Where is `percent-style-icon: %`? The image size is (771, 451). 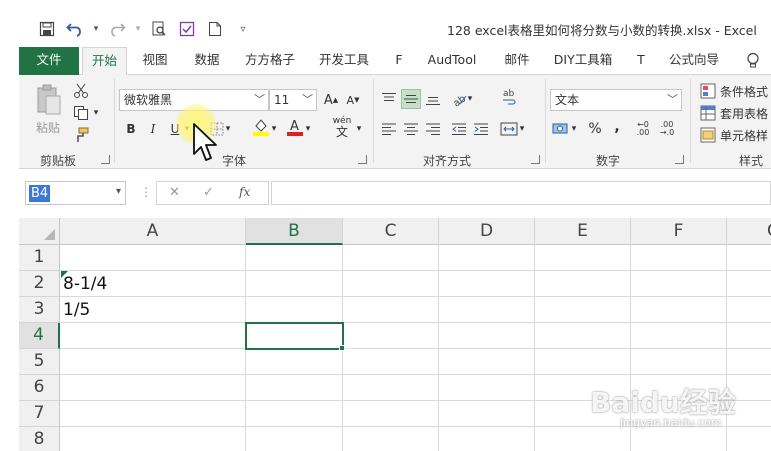
percent-style-icon: % is located at coordinates (595, 129).